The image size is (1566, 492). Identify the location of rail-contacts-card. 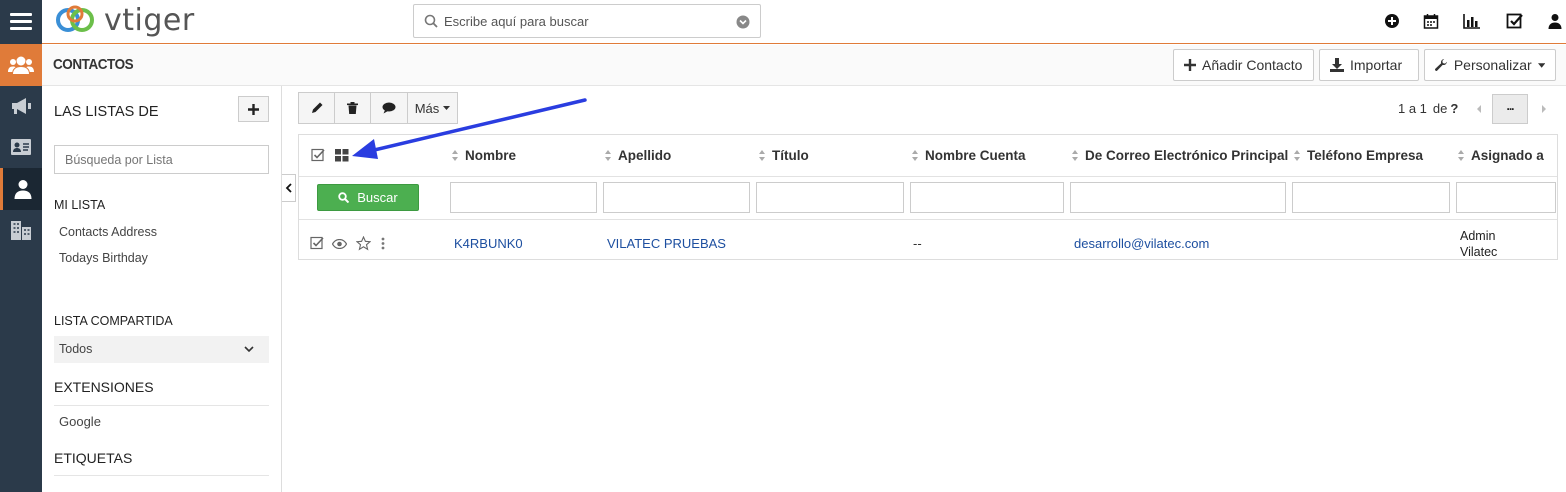
(21, 147).